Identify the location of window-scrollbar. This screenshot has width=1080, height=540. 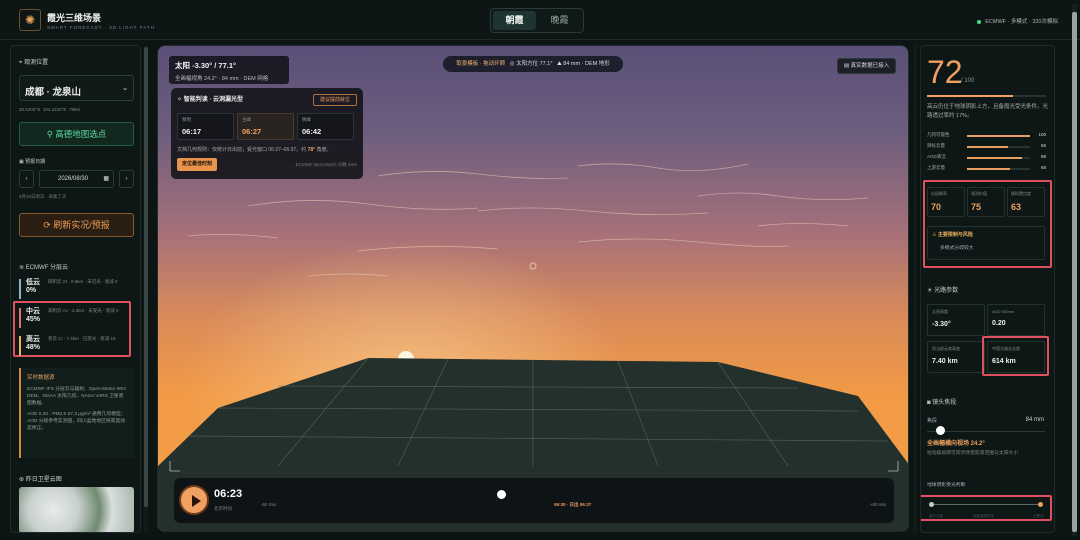
(1074, 270).